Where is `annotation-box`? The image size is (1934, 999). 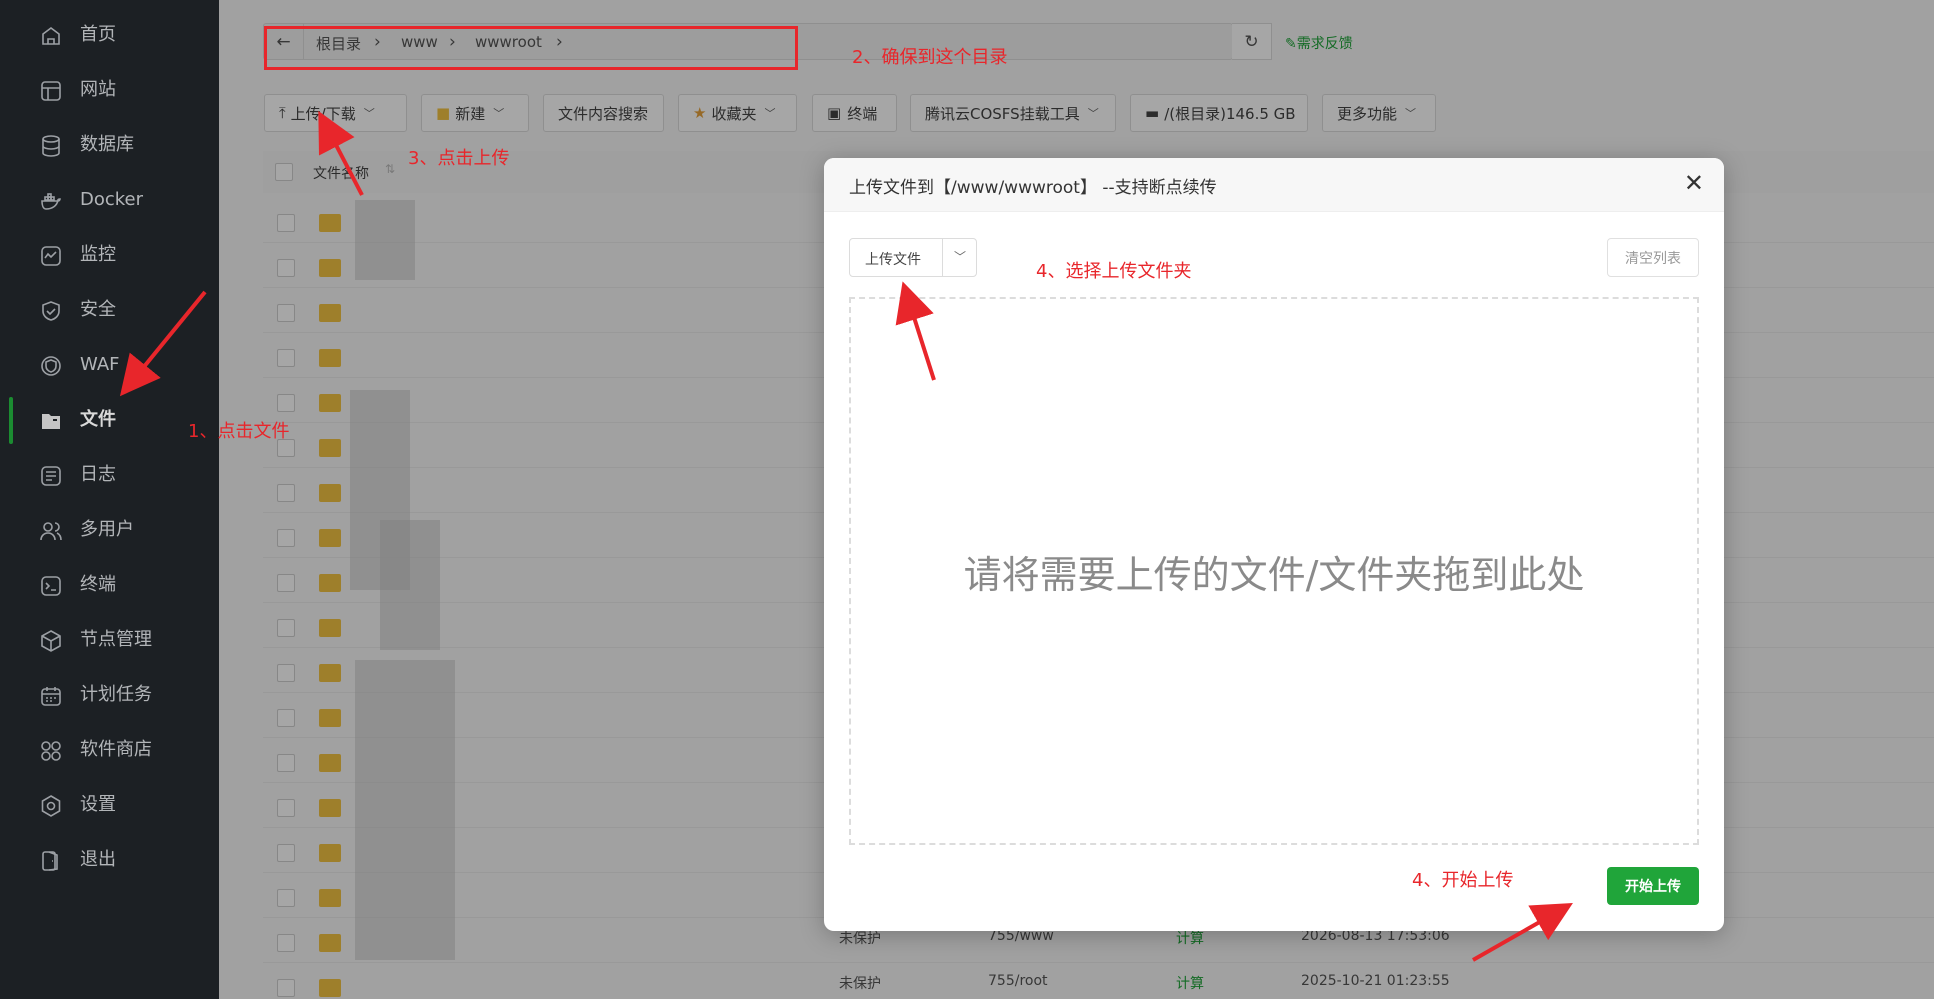
annotation-box is located at coordinates (531, 48).